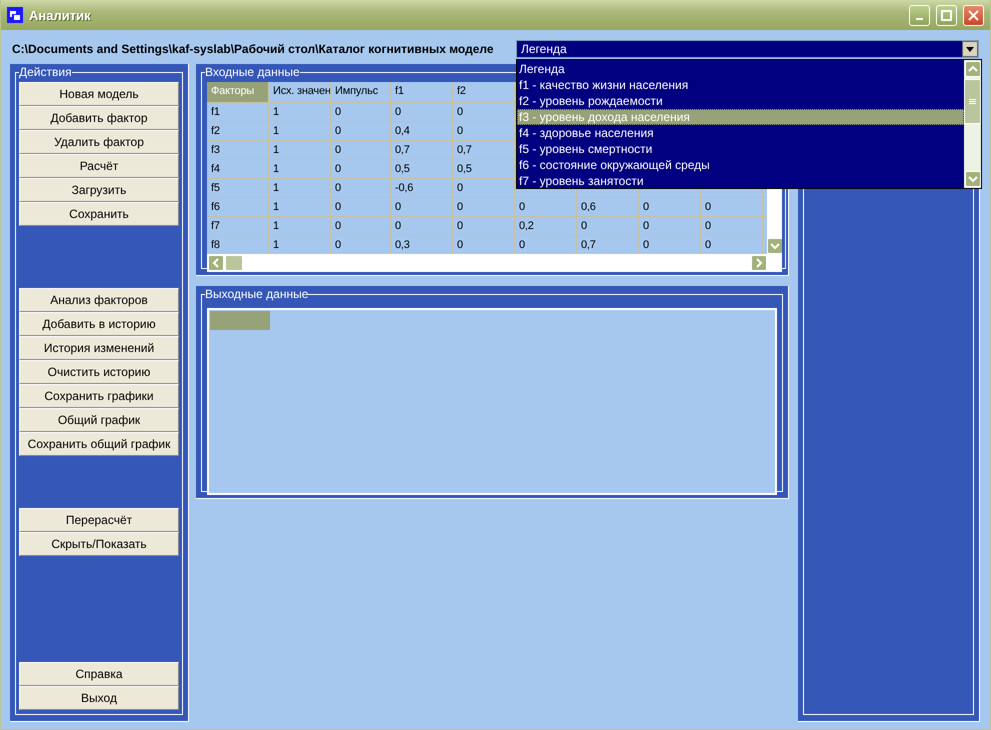  I want to click on table-cell: 0,6, so click(608, 207).